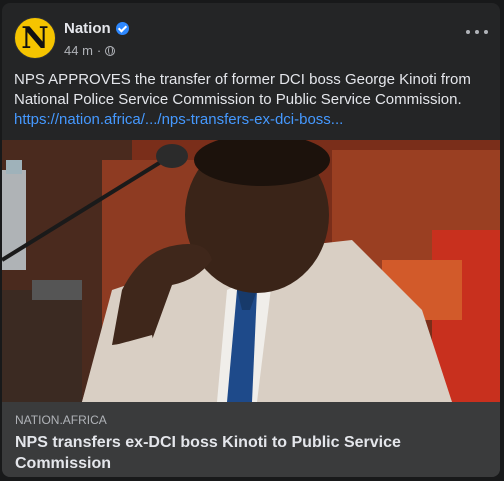 The height and width of the screenshot is (481, 504). Describe the element at coordinates (110, 50) in the screenshot. I see `globe-icon` at that location.